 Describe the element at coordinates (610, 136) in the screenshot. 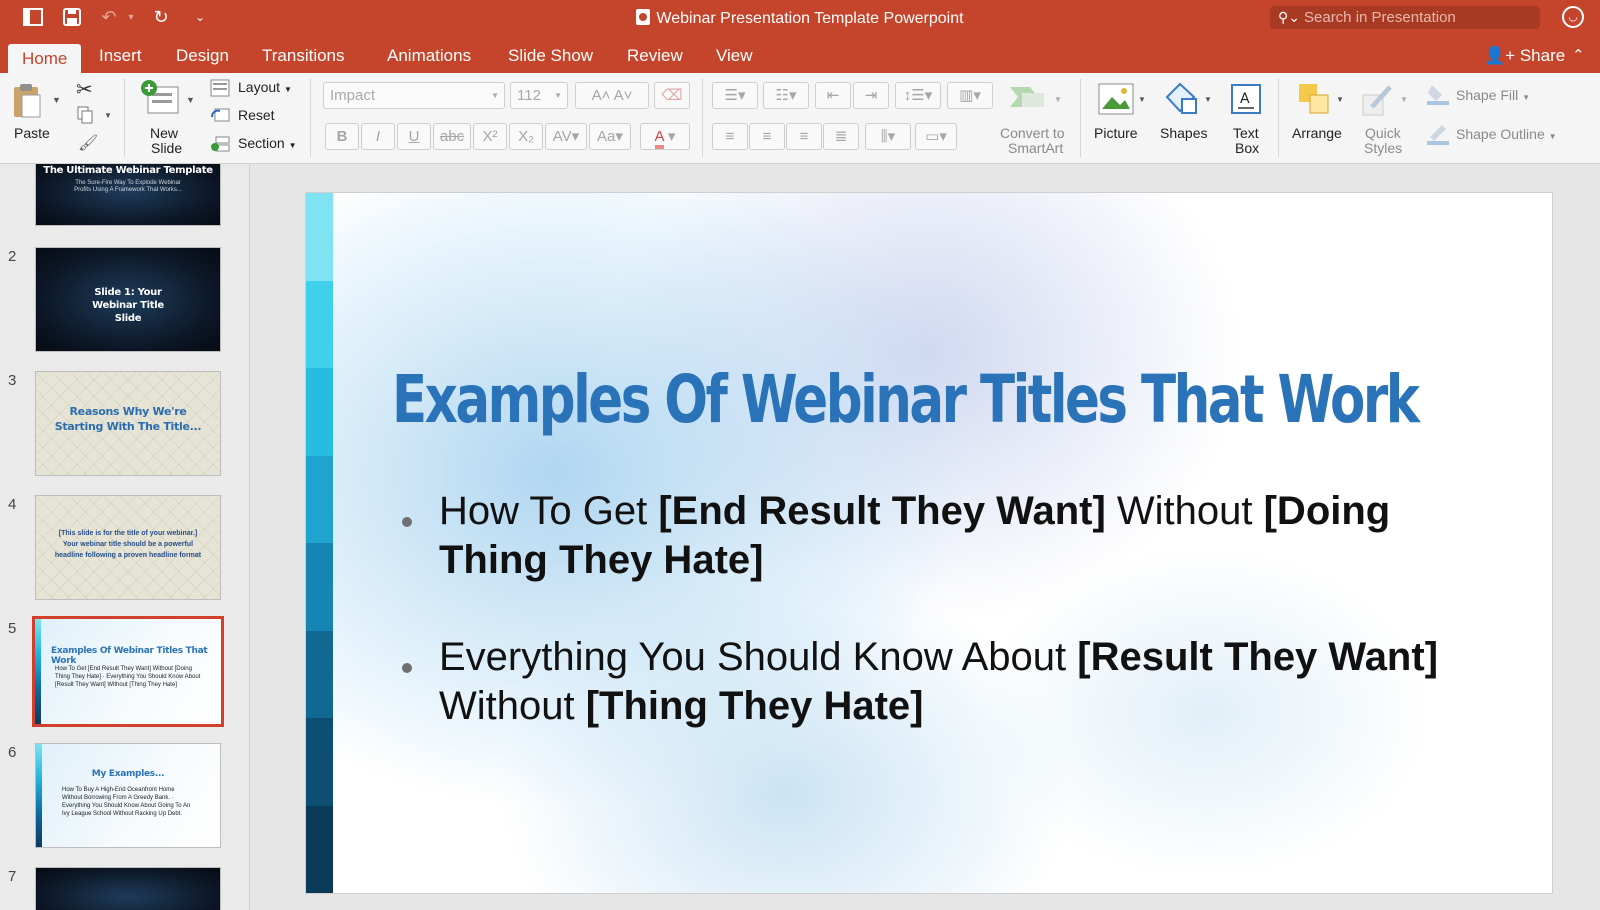

I see `change-case-button: Aa▾` at that location.